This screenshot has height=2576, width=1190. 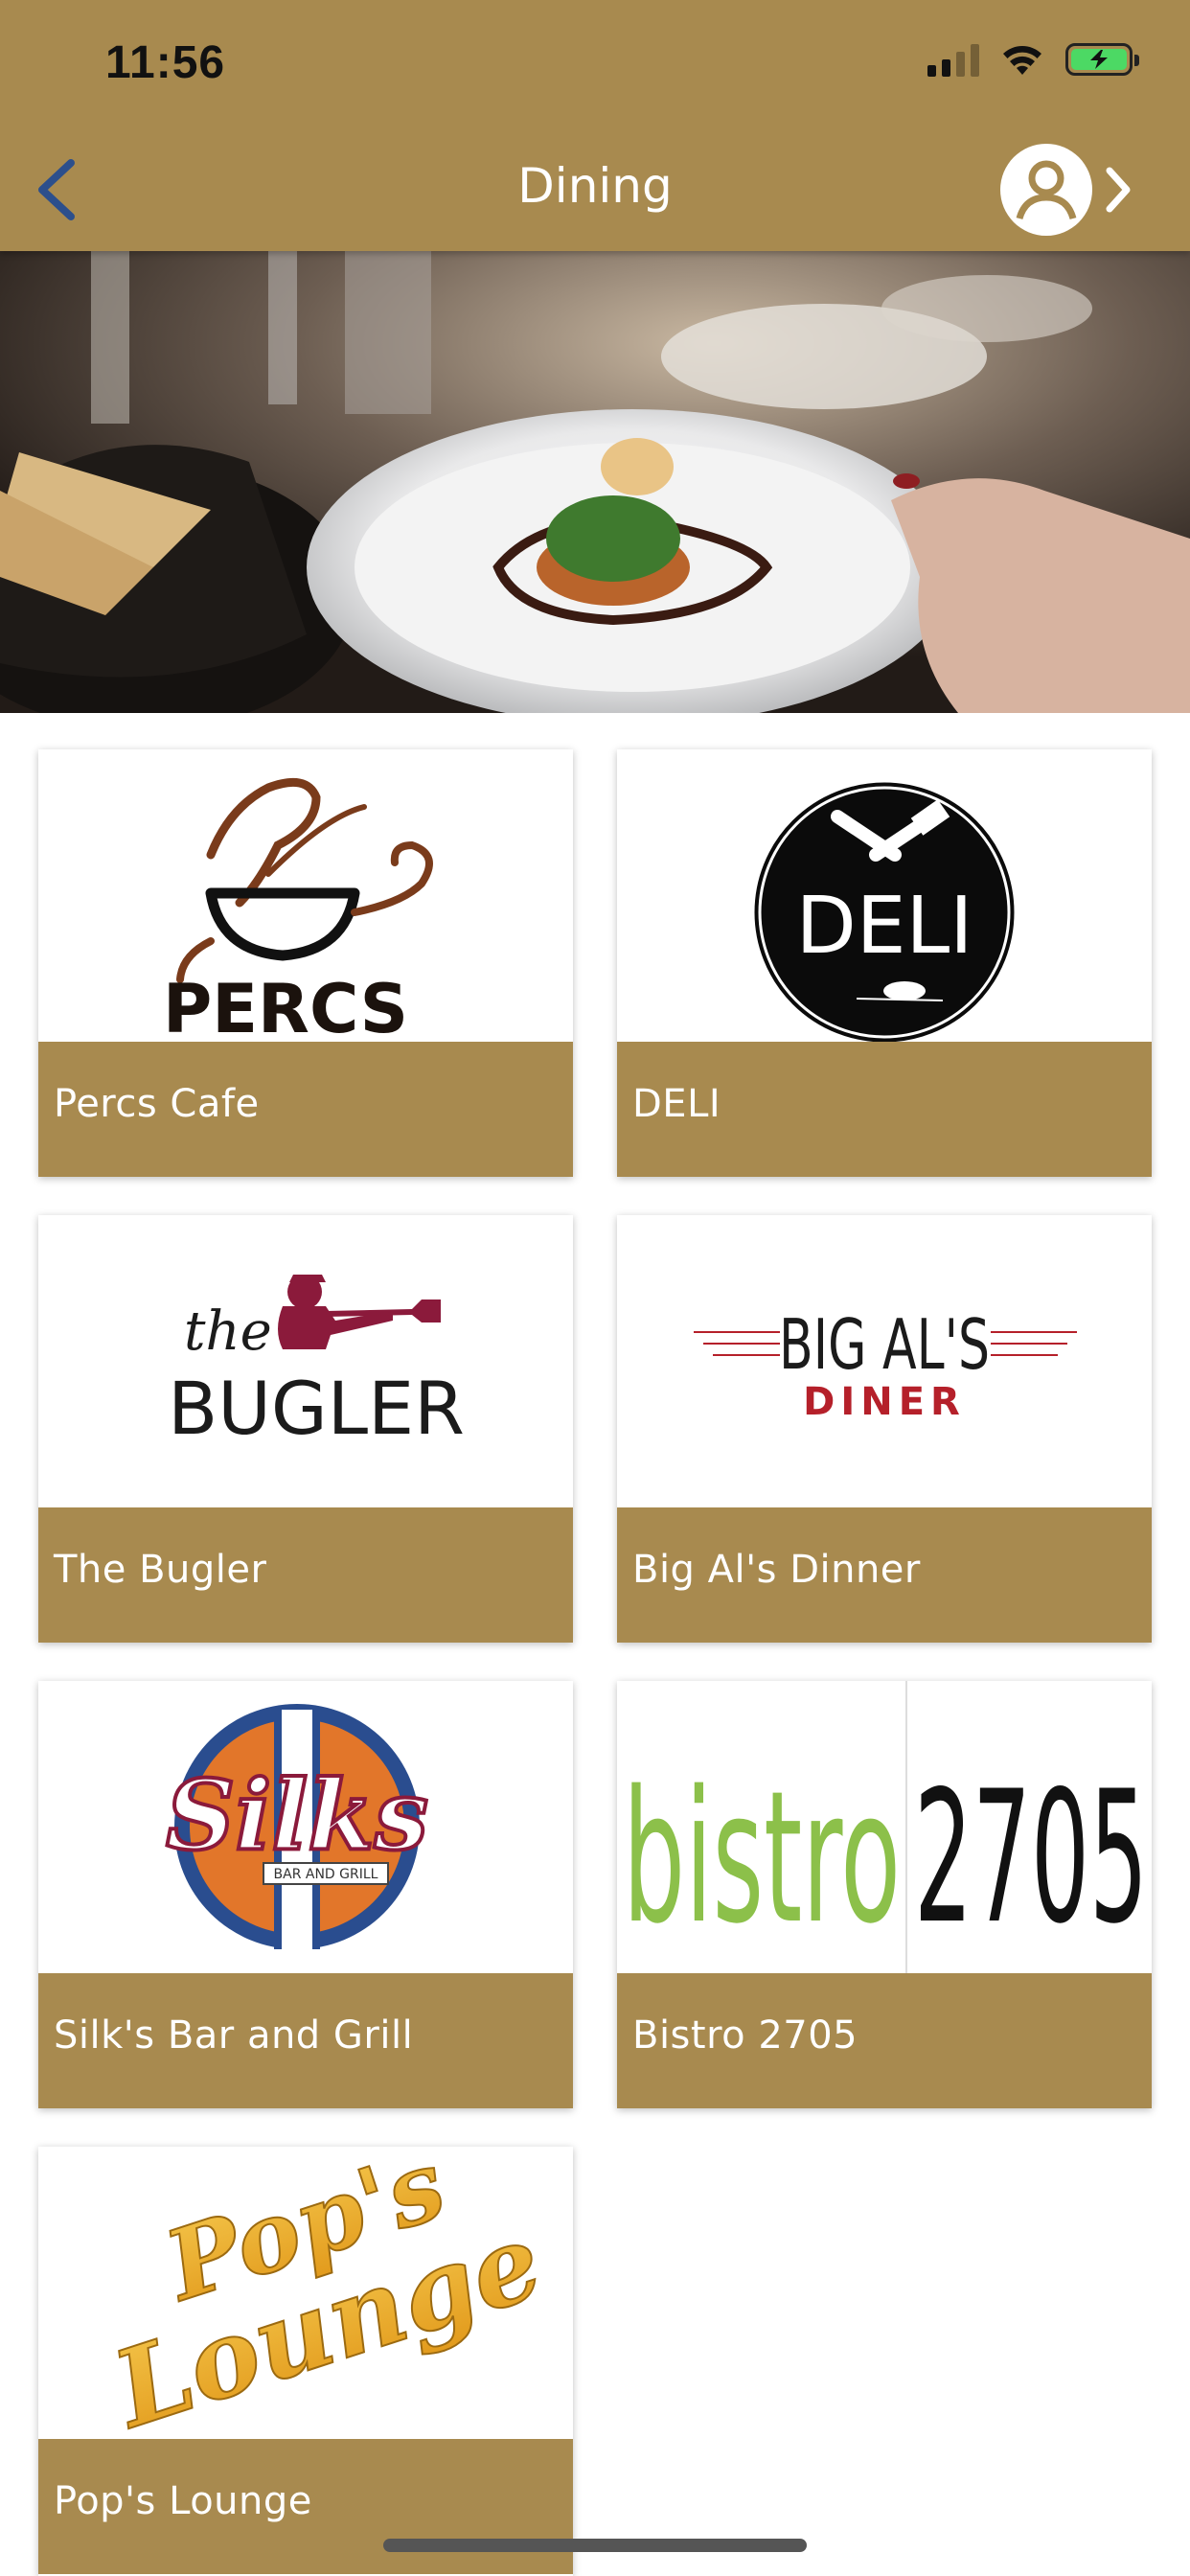 I want to click on deli-logo: DELI, so click(x=885, y=895).